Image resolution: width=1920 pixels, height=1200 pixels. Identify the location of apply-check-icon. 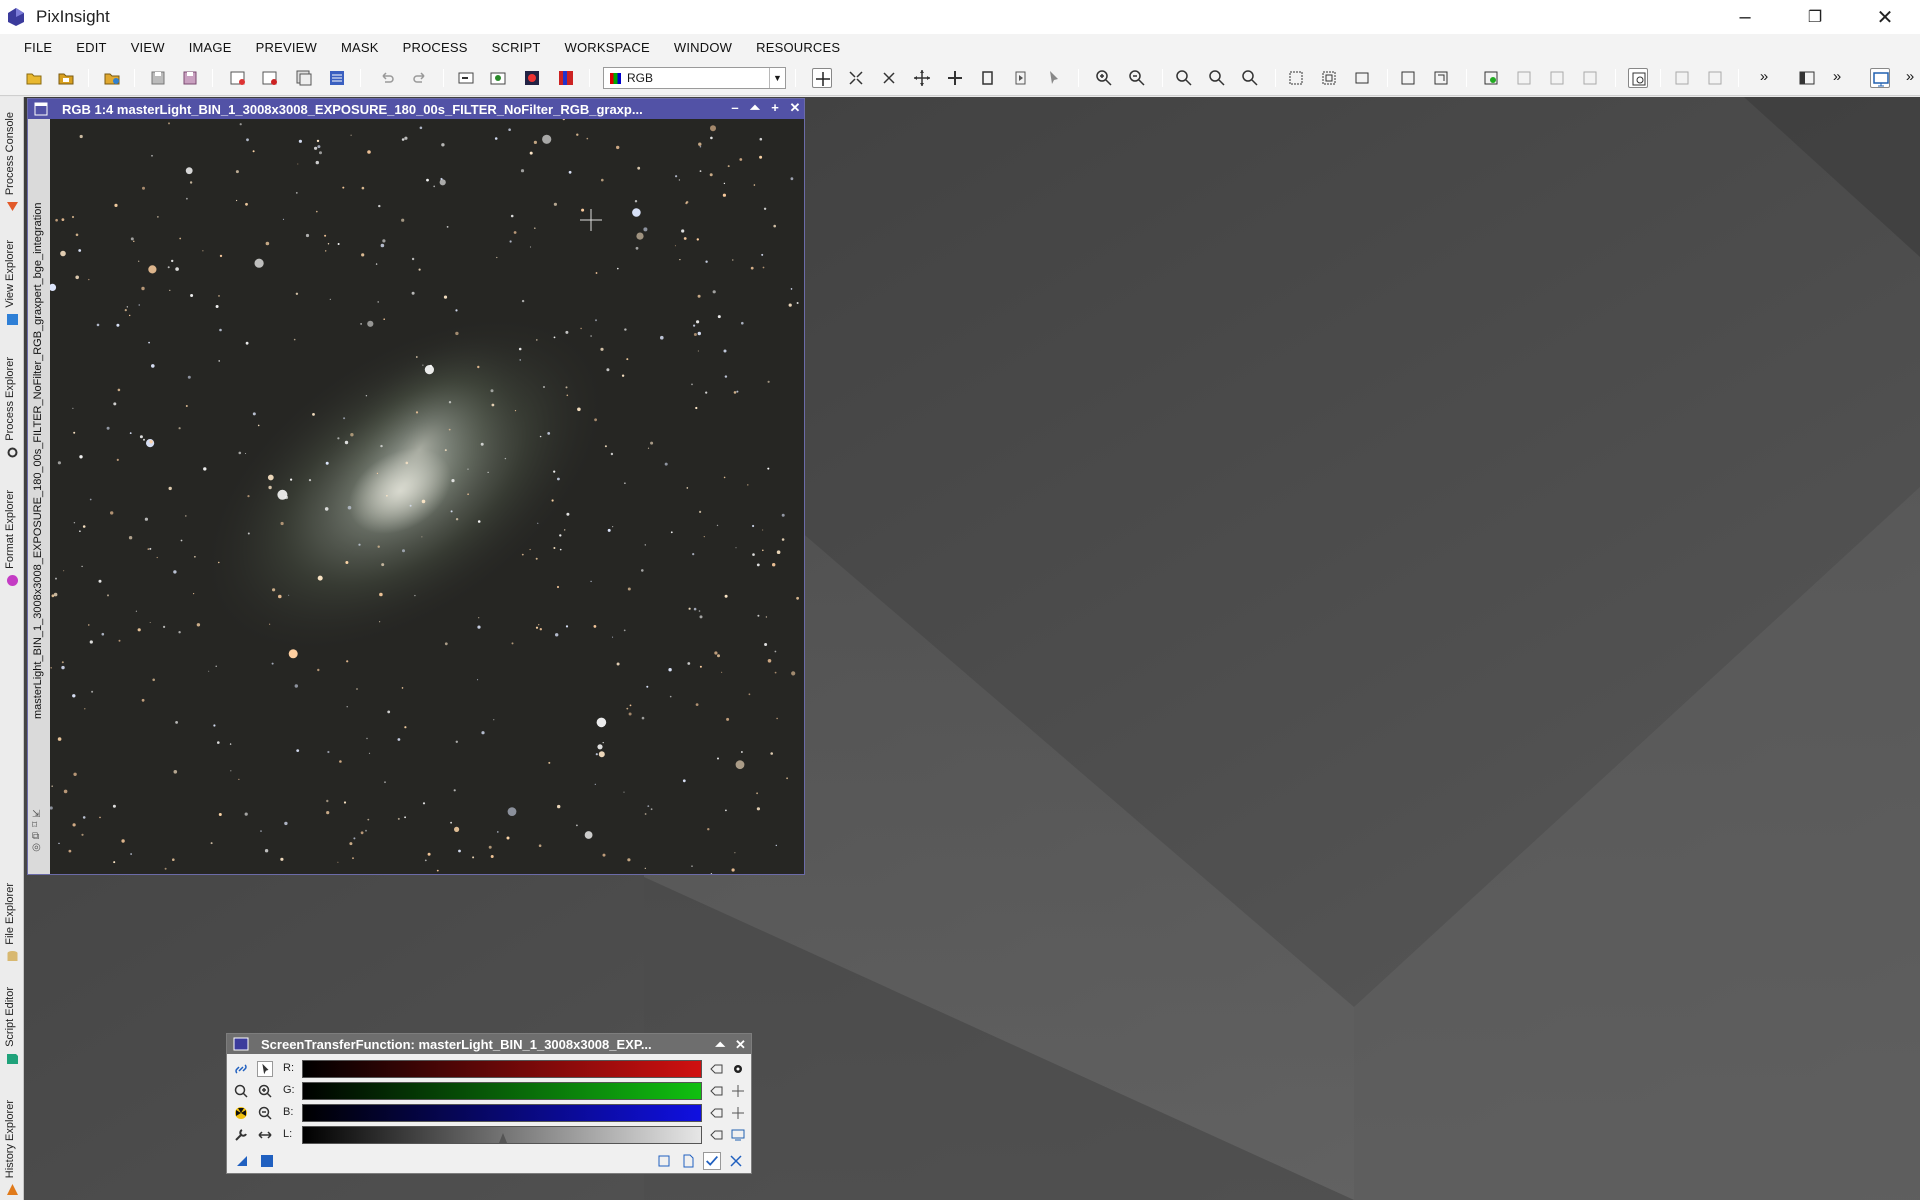
(712, 1161).